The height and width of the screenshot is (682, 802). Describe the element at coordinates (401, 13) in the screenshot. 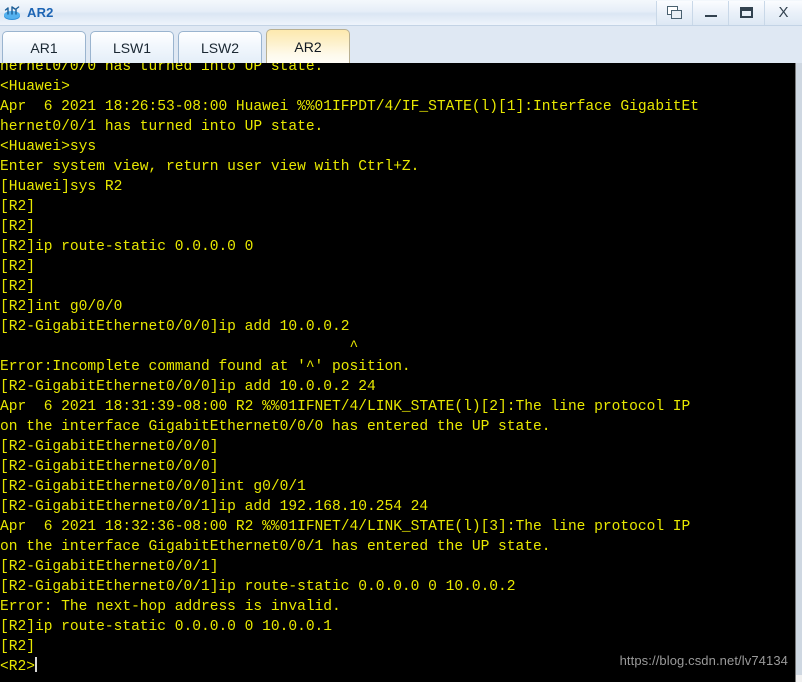

I see `title-bar: AR2 X` at that location.